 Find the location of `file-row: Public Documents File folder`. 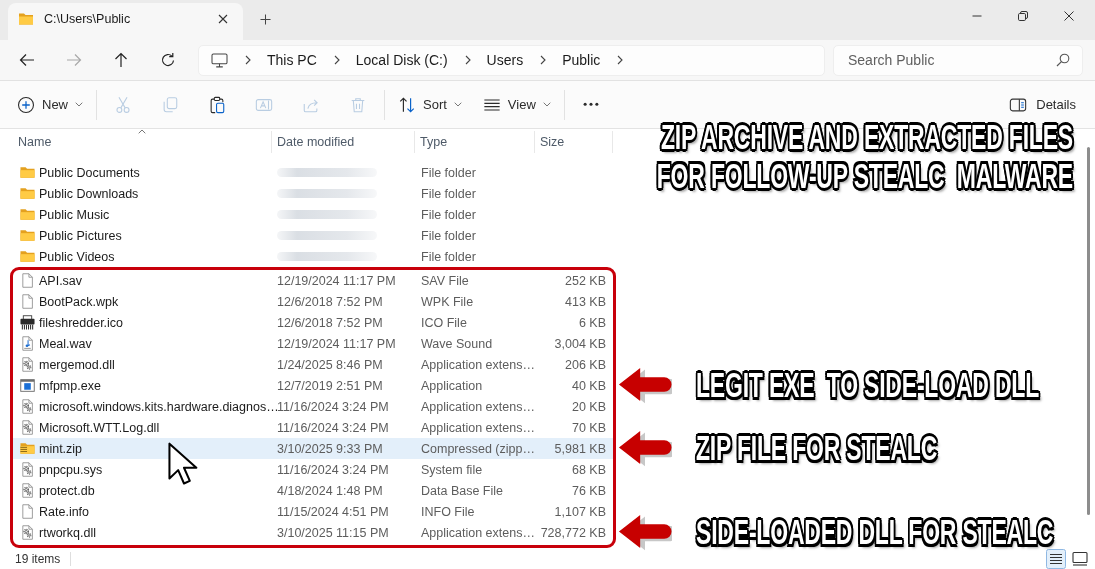

file-row: Public Documents File folder is located at coordinates (313, 172).